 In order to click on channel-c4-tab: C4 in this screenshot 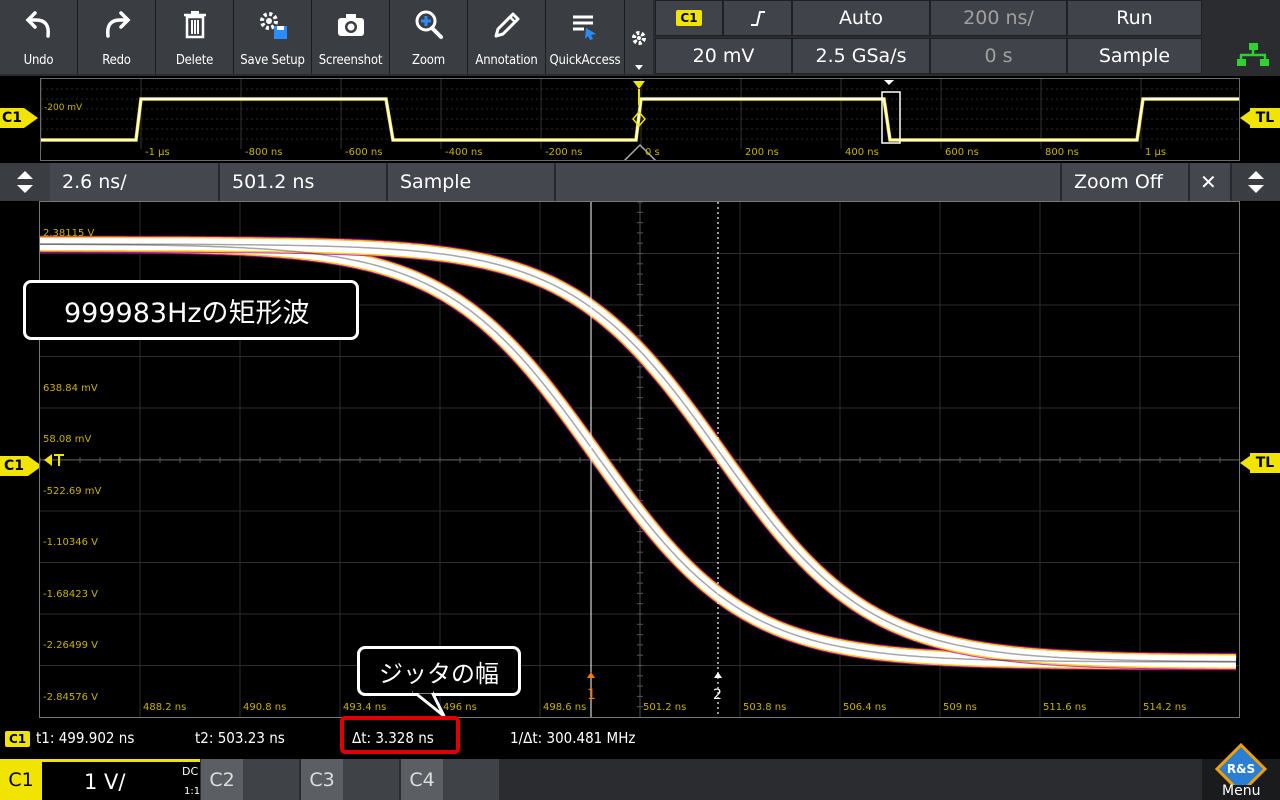, I will do `click(422, 779)`.